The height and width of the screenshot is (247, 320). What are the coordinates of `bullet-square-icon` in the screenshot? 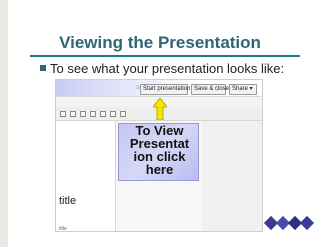 It's located at (43, 68).